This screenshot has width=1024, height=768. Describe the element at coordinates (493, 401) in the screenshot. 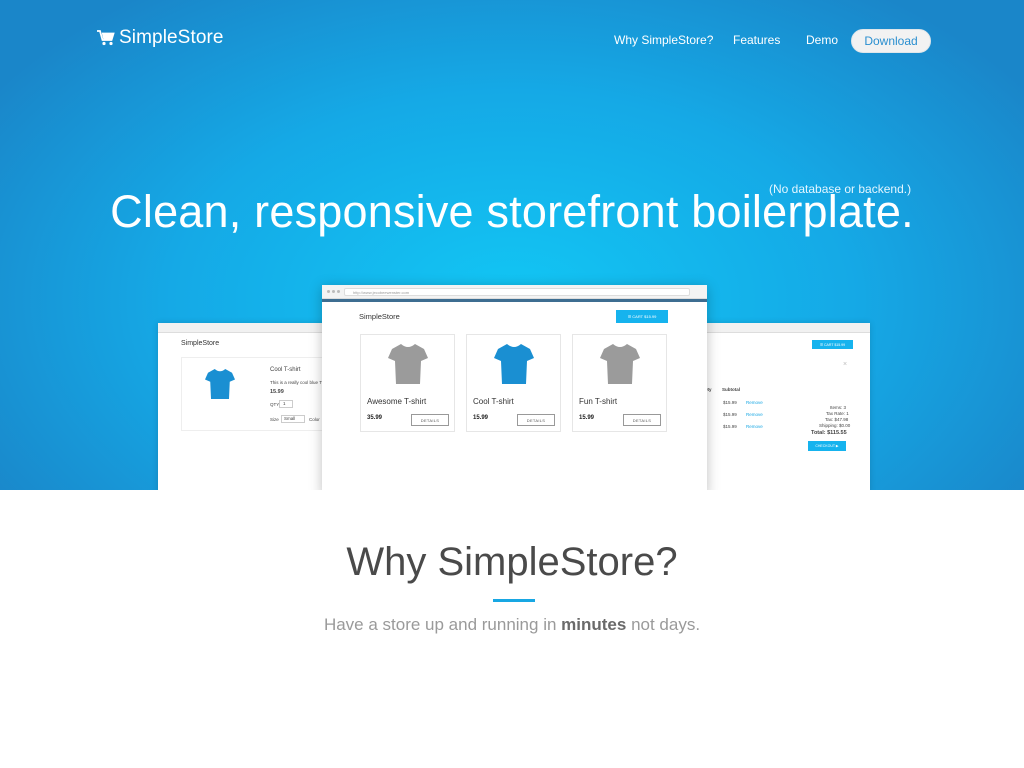

I see `product-name: Cool T-shirt` at that location.